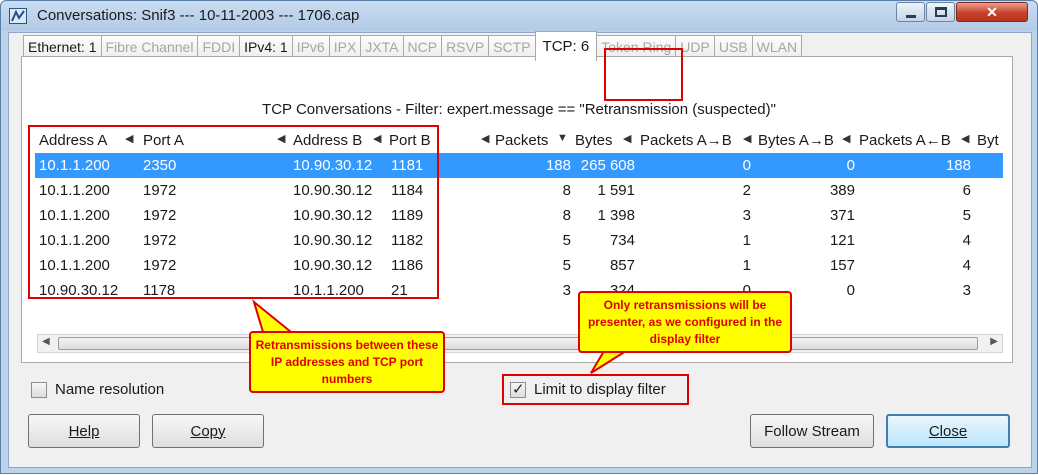 This screenshot has width=1038, height=475. Describe the element at coordinates (566, 46) in the screenshot. I see `tab-tcp: TCP: 6` at that location.